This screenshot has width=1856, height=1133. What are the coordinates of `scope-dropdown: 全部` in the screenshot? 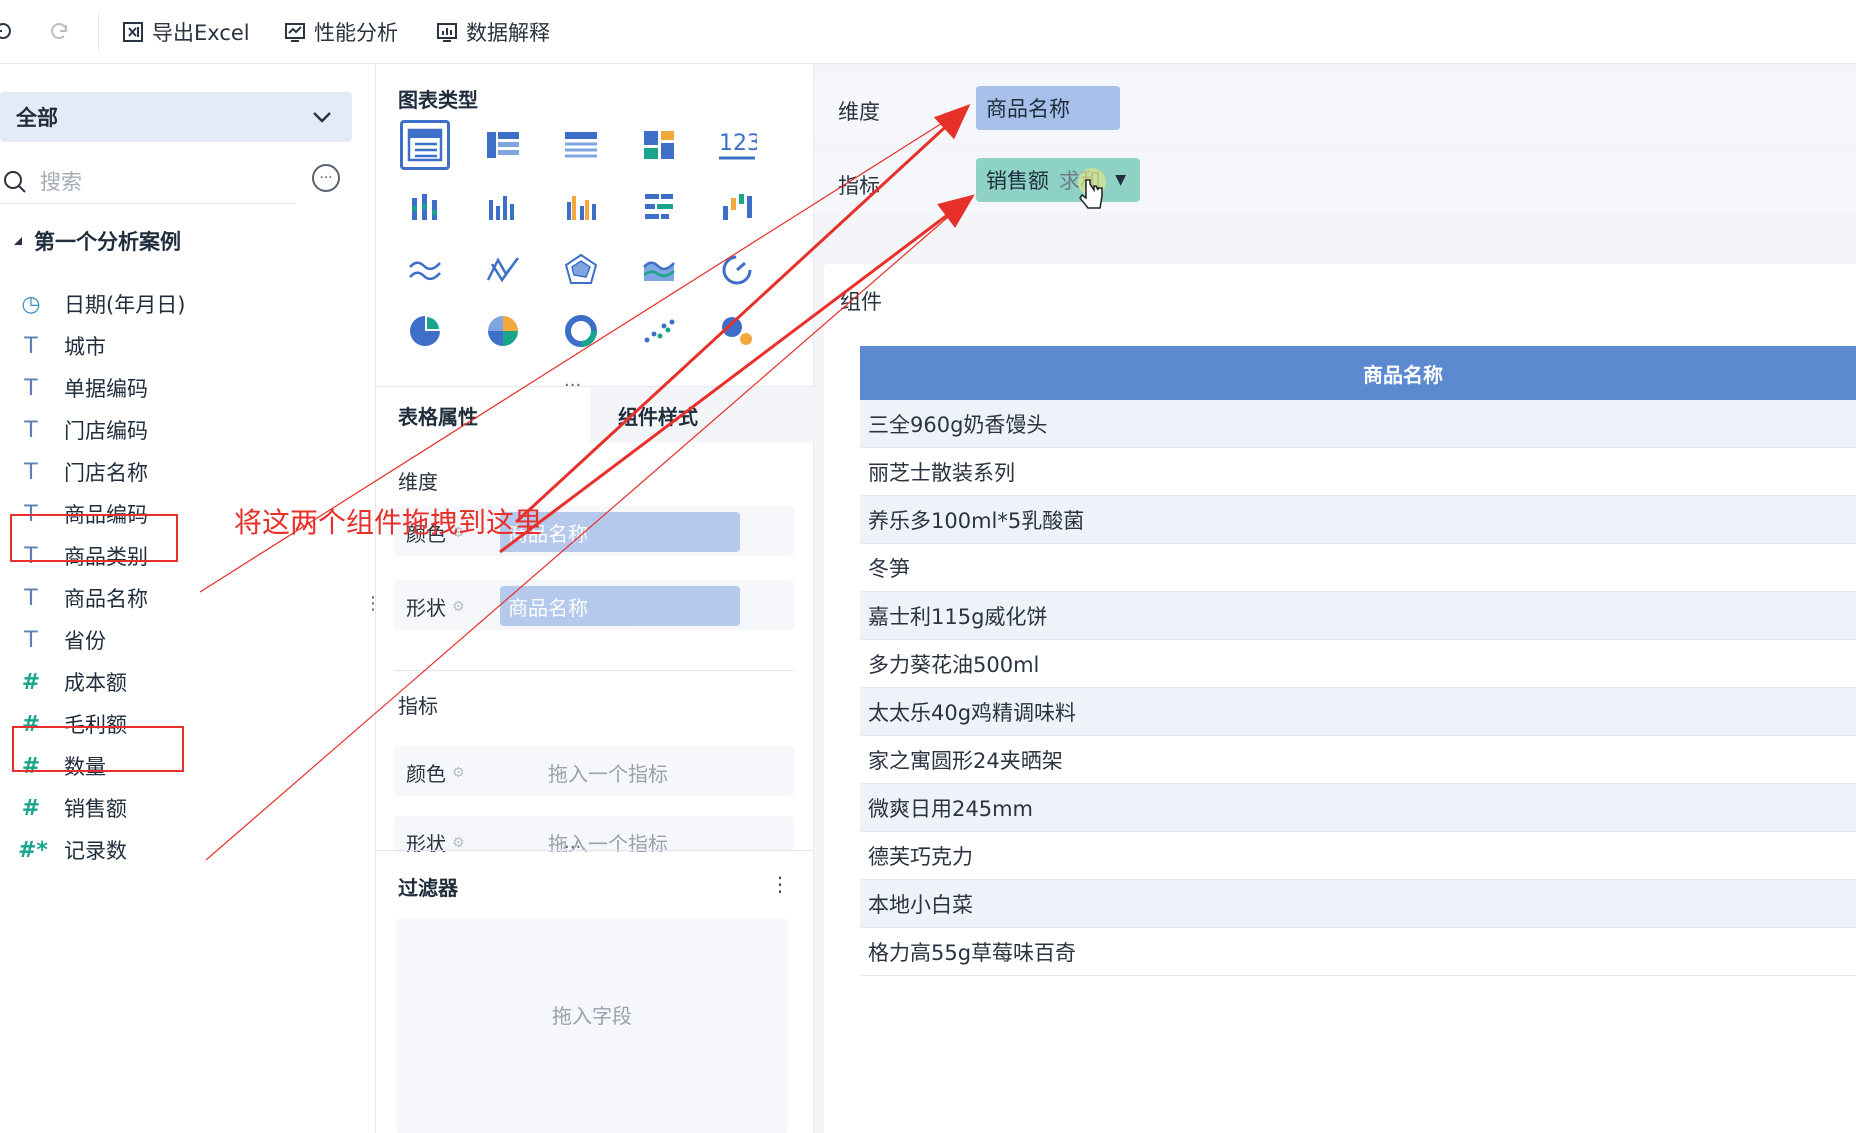 It's located at (176, 117).